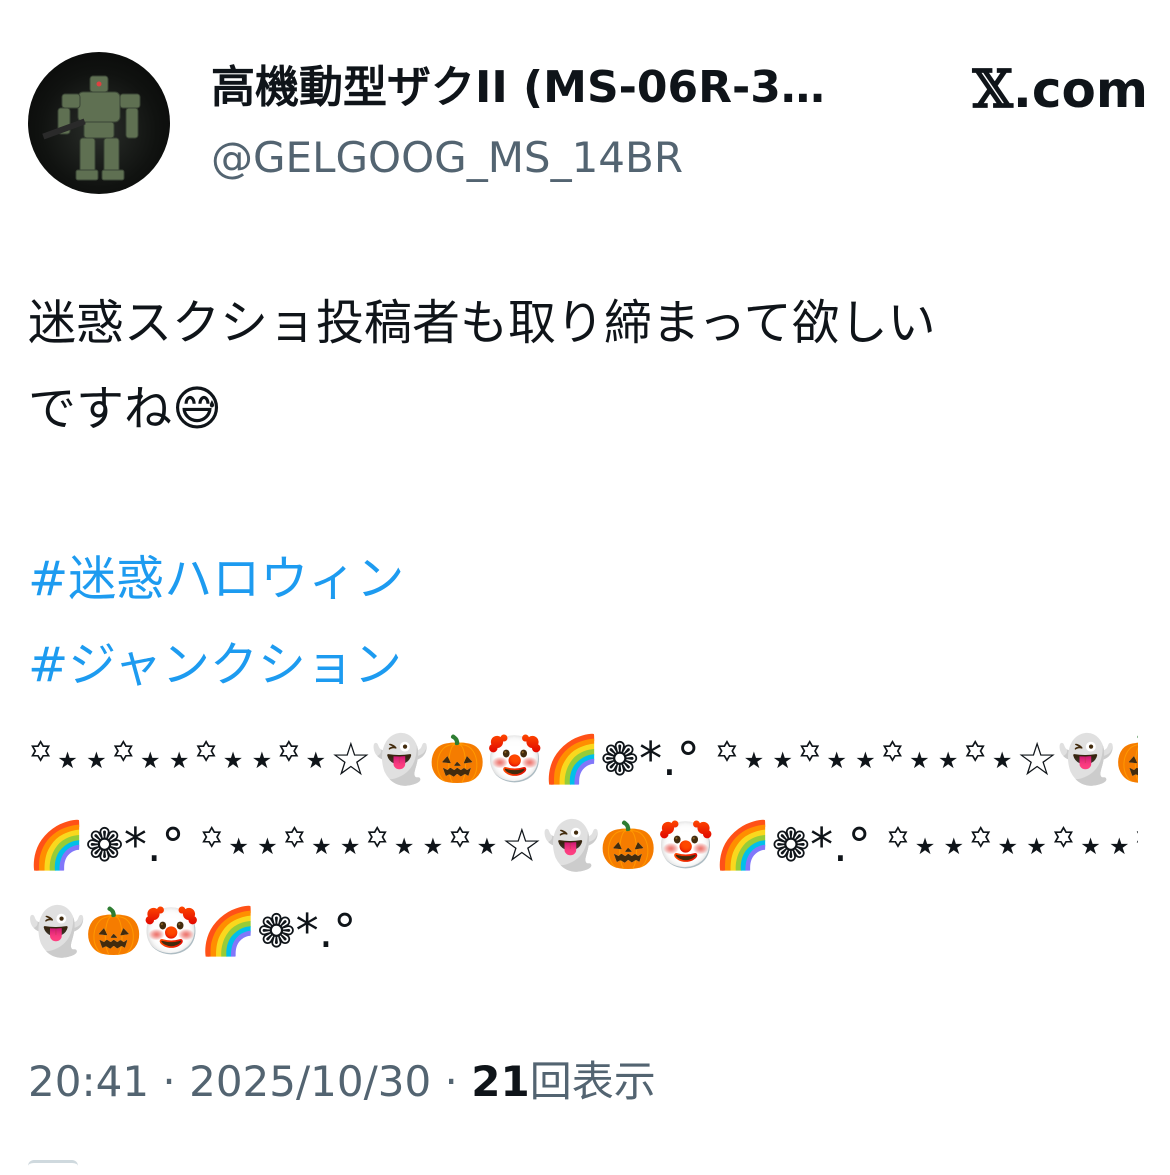 This screenshot has width=1170, height=1175. Describe the element at coordinates (992, 89) in the screenshot. I see `x-logo-icon: 𝕏` at that location.